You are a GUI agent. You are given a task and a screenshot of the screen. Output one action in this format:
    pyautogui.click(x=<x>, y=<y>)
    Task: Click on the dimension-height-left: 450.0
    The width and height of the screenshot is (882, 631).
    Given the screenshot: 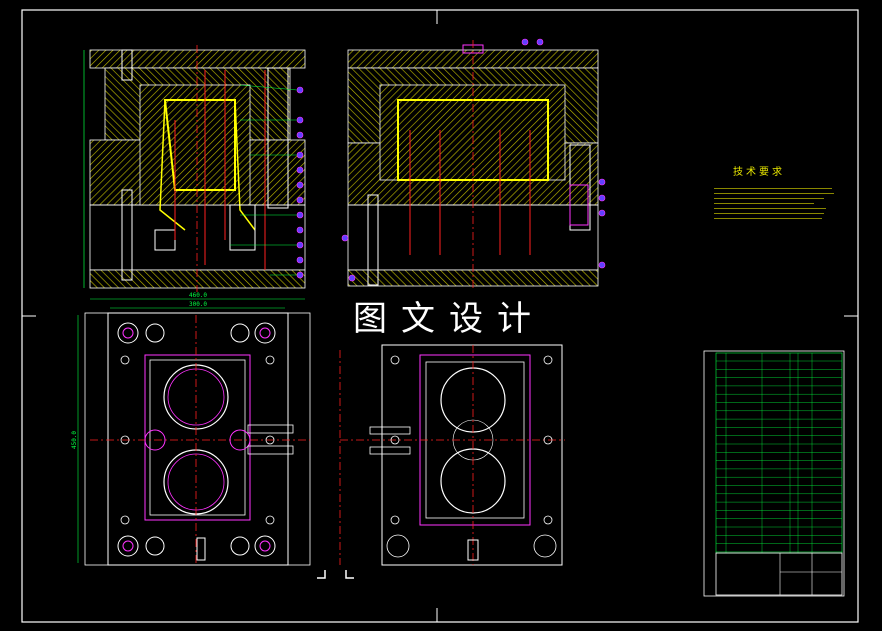 What is the action you would take?
    pyautogui.click(x=74, y=440)
    